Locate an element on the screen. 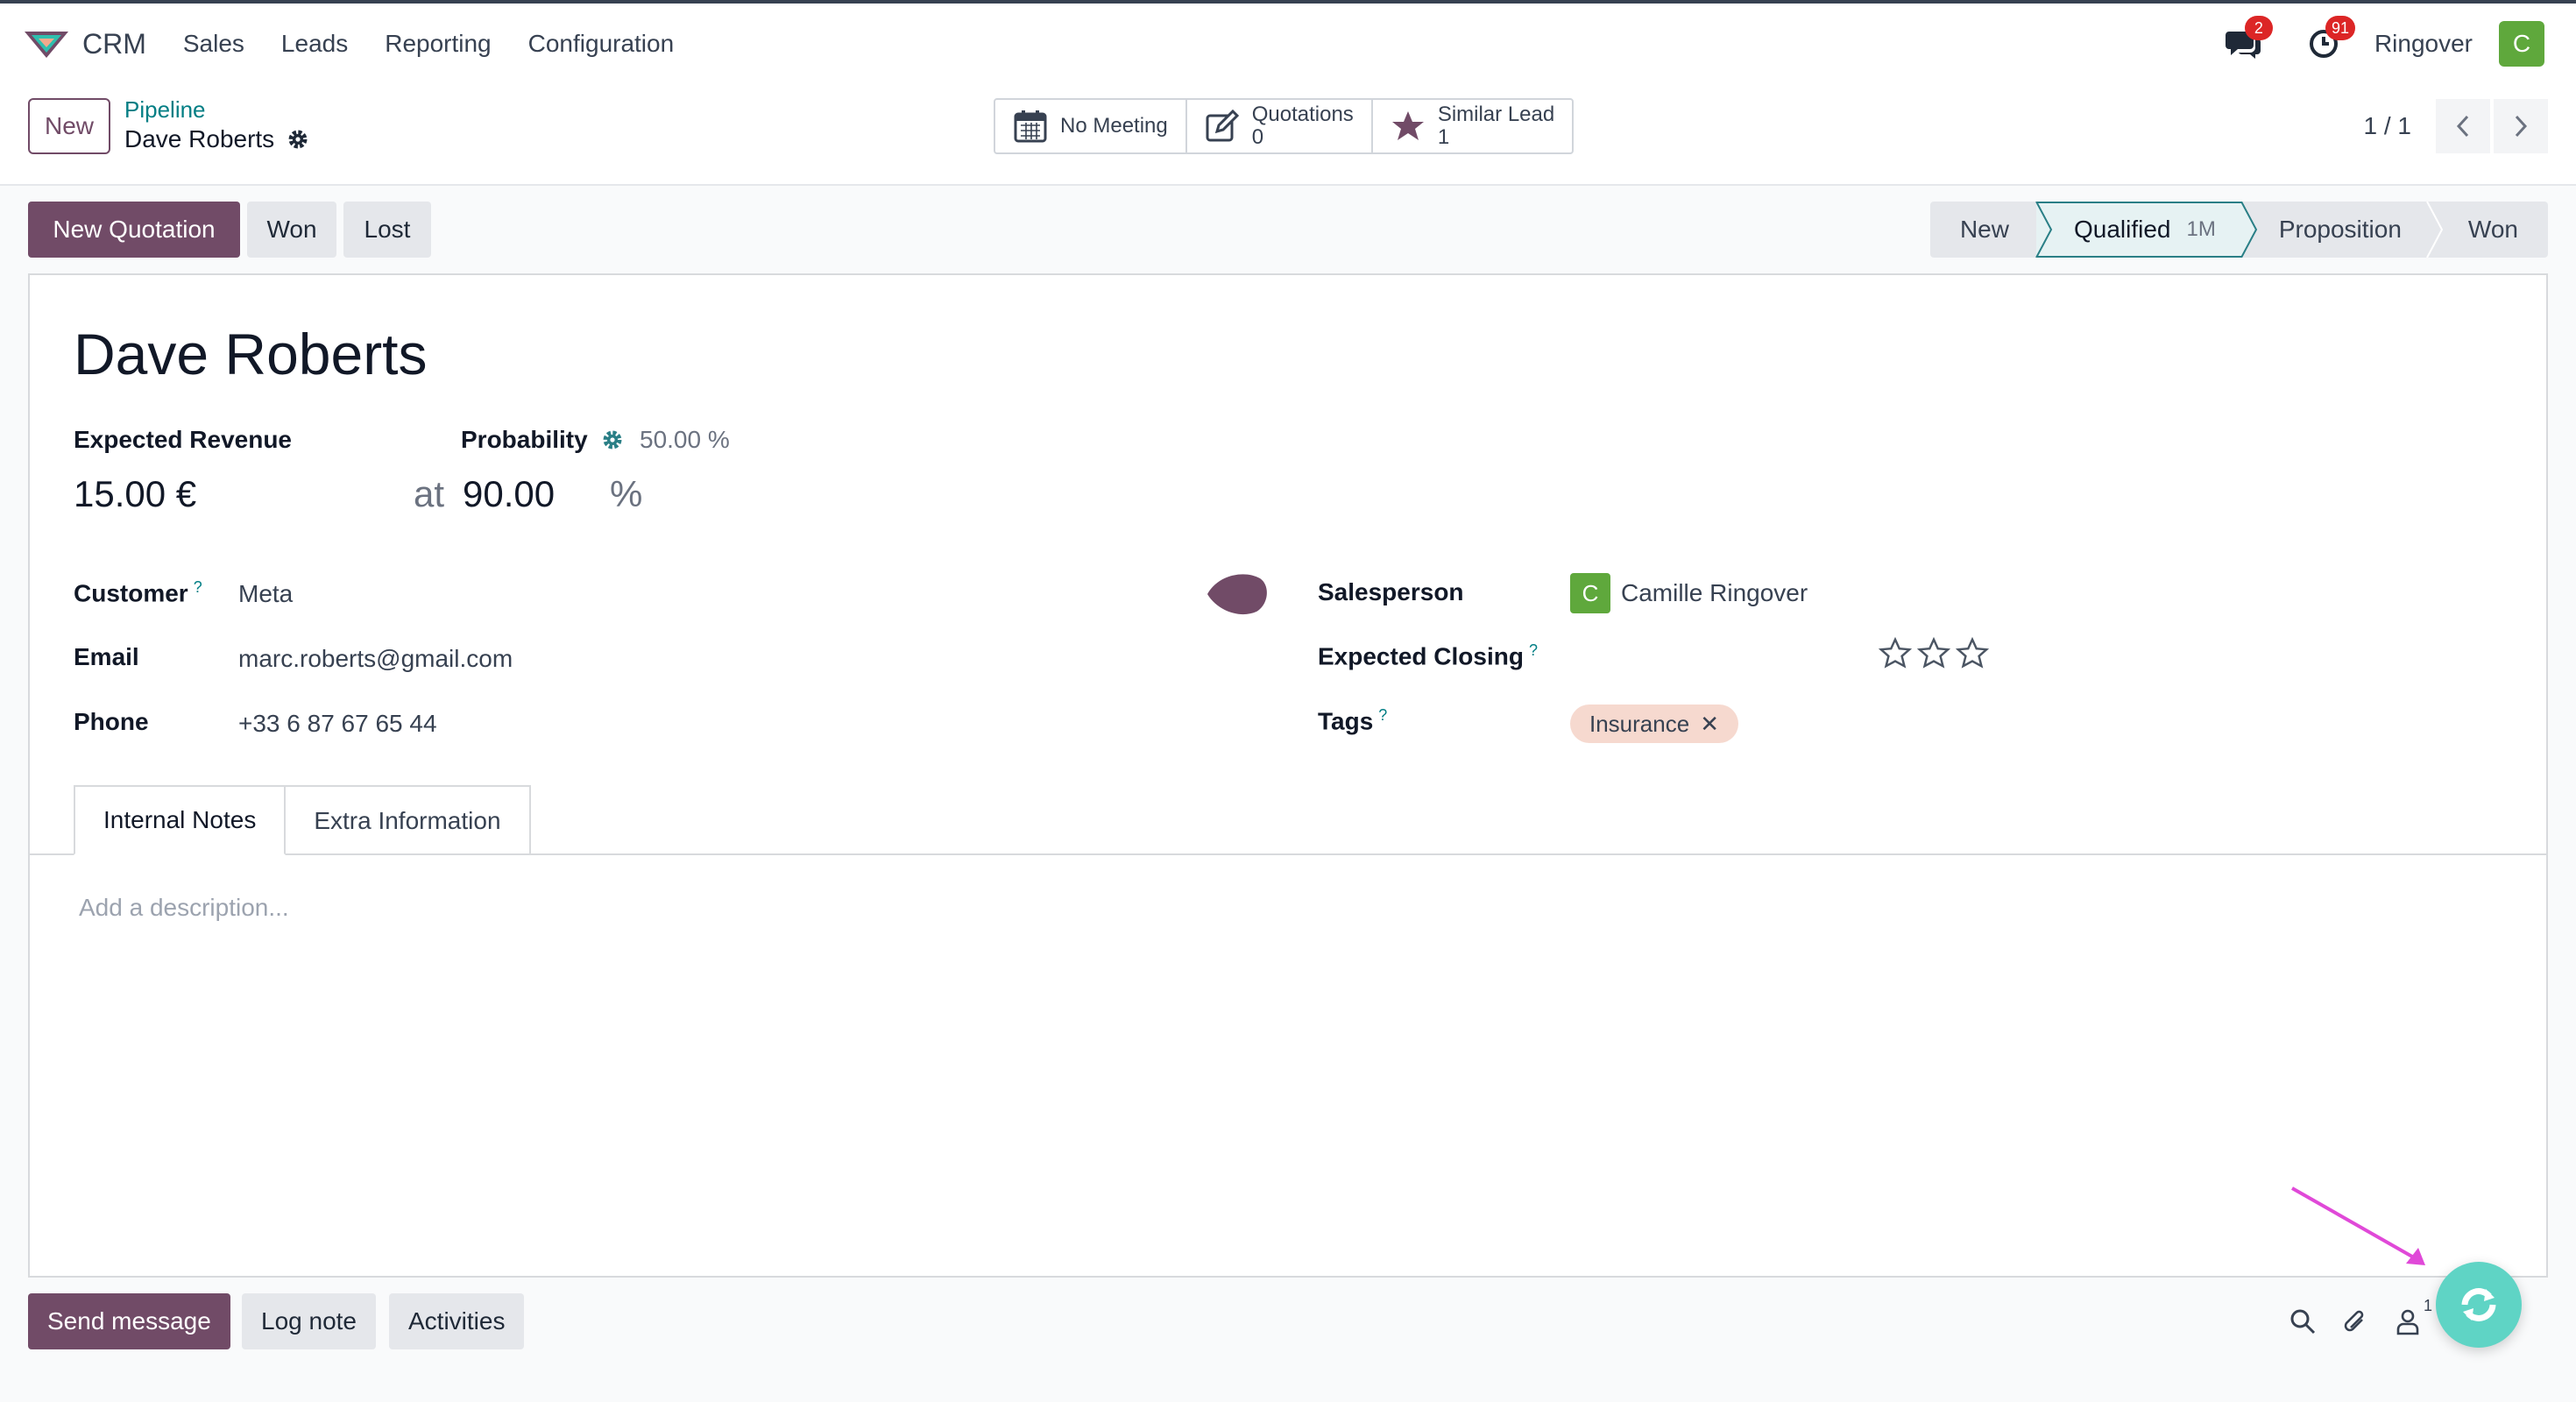 This screenshot has width=2576, height=1402. salesperson-avatar: C is located at coordinates (1590, 593).